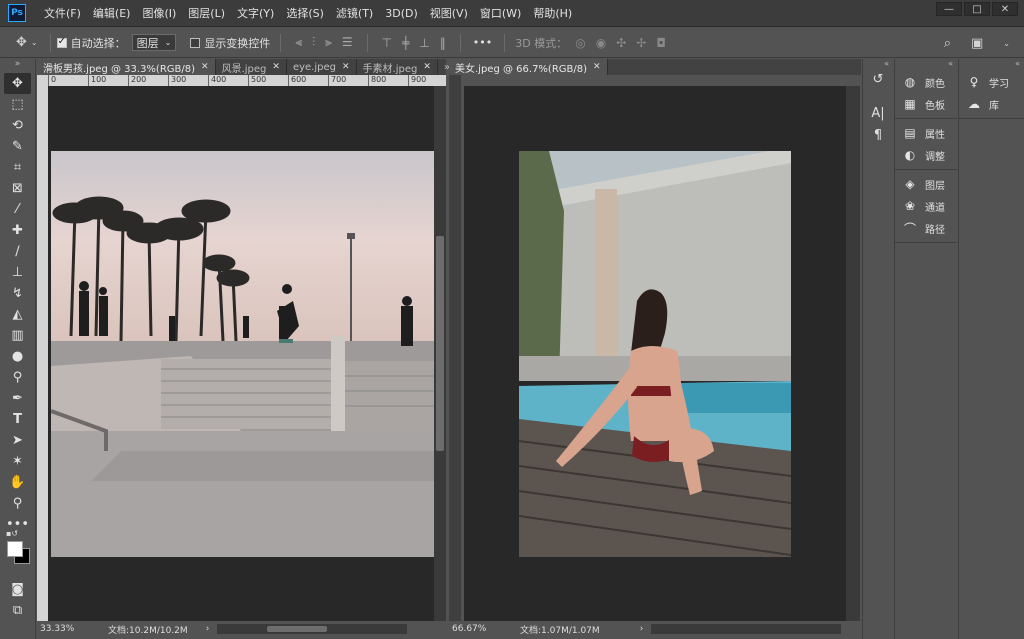 The height and width of the screenshot is (639, 1024). What do you see at coordinates (62, 13) in the screenshot?
I see `menu-file: 文件(F)` at bounding box center [62, 13].